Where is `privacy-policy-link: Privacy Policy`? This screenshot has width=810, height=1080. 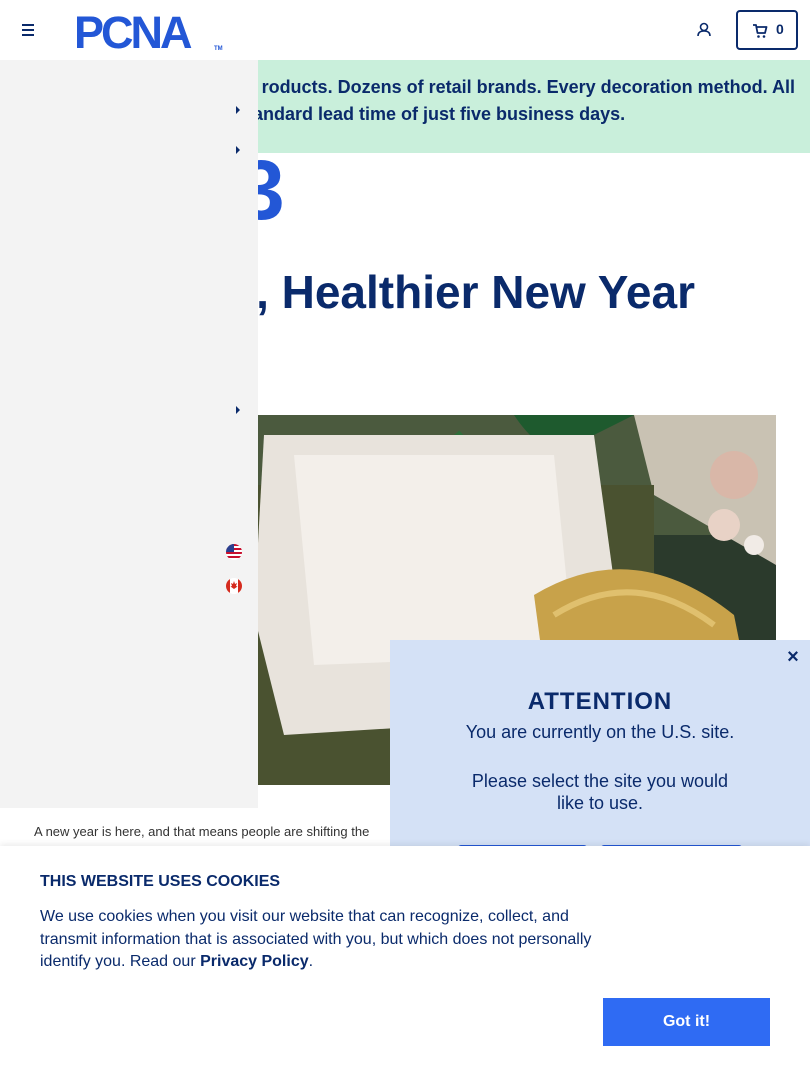
privacy-policy-link: Privacy Policy is located at coordinates (254, 961).